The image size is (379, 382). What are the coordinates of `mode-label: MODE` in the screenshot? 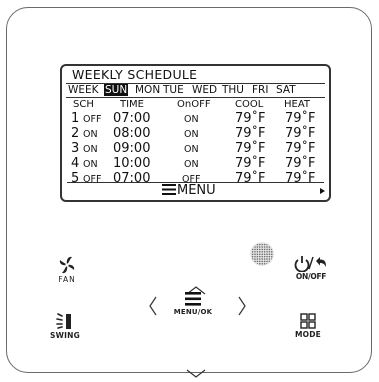 It's located at (308, 334).